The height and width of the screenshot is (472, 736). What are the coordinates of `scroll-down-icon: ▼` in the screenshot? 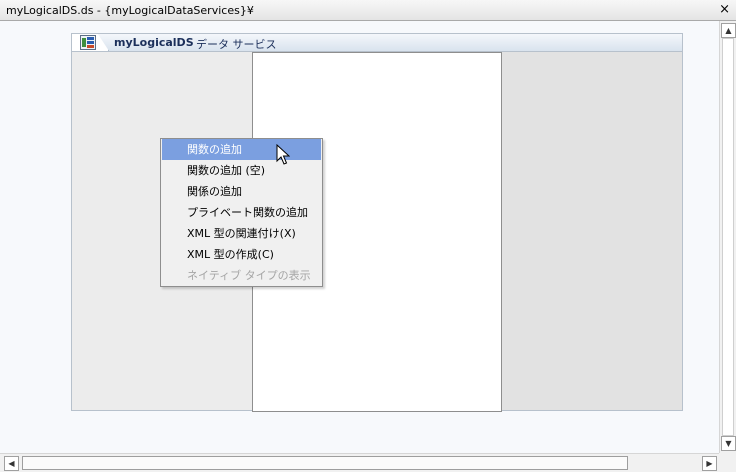 It's located at (728, 443).